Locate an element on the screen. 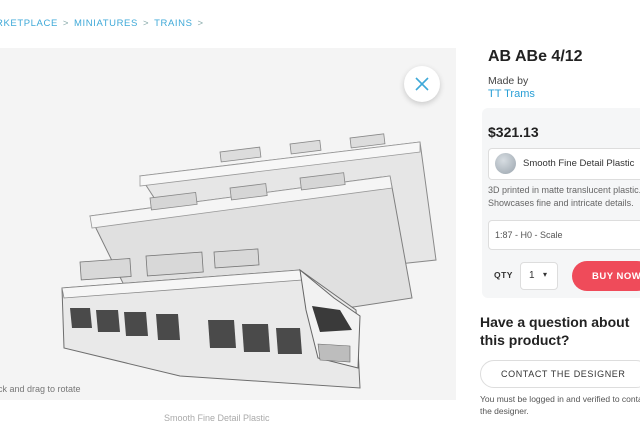 This screenshot has width=640, height=426. product-title: AB ABe 4/12 is located at coordinates (535, 56).